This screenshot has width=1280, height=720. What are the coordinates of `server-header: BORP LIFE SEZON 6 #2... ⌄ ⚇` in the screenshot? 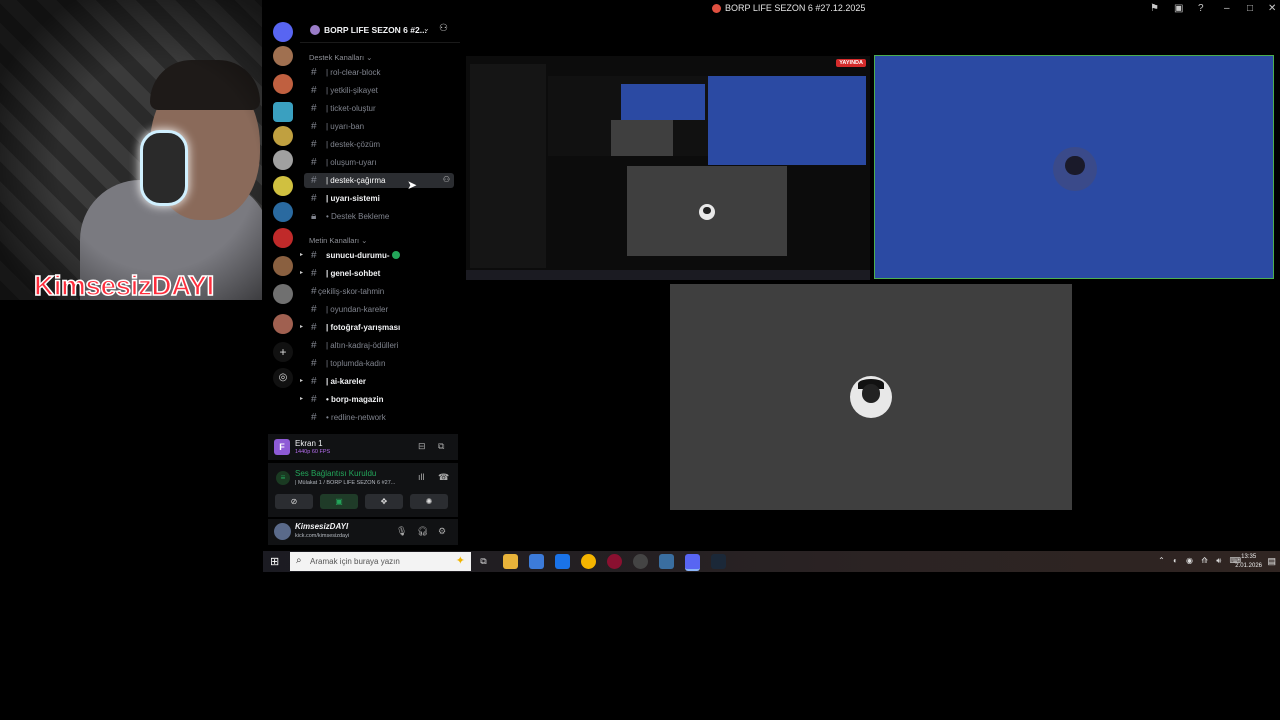 It's located at (380, 30).